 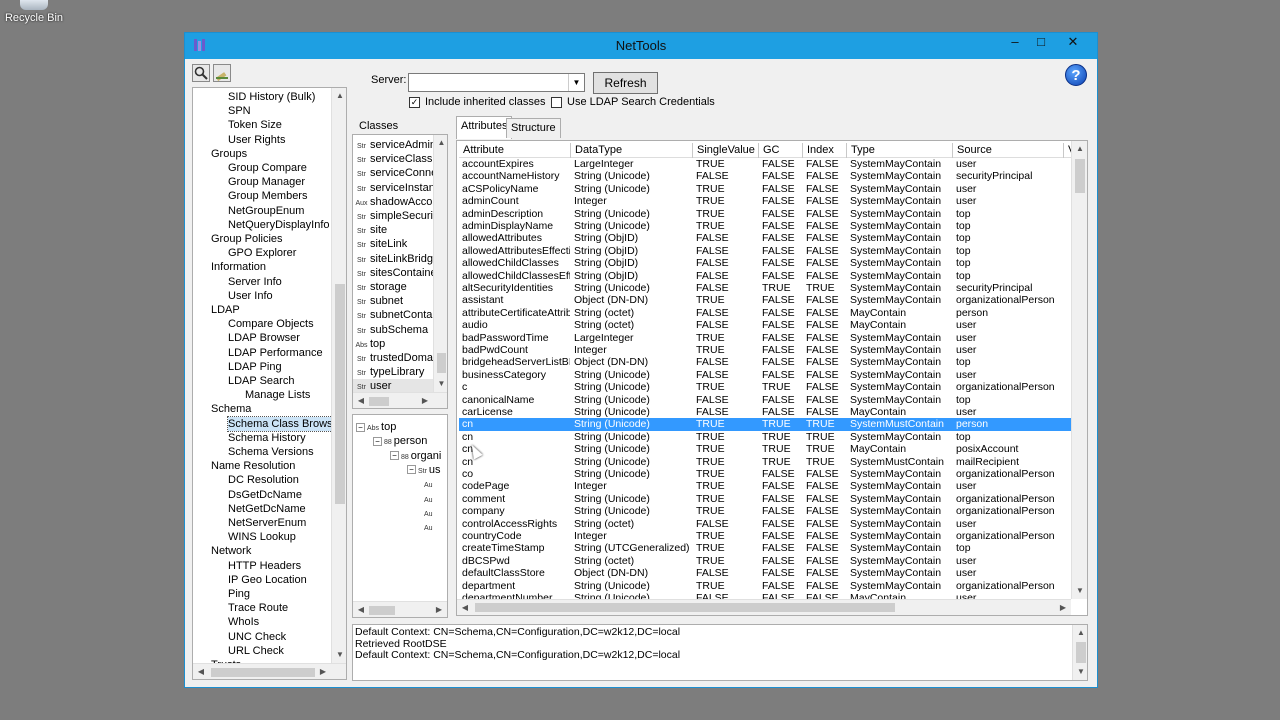 What do you see at coordinates (393, 202) in the screenshot?
I see `class-list-item: Aux shadowAccou` at bounding box center [393, 202].